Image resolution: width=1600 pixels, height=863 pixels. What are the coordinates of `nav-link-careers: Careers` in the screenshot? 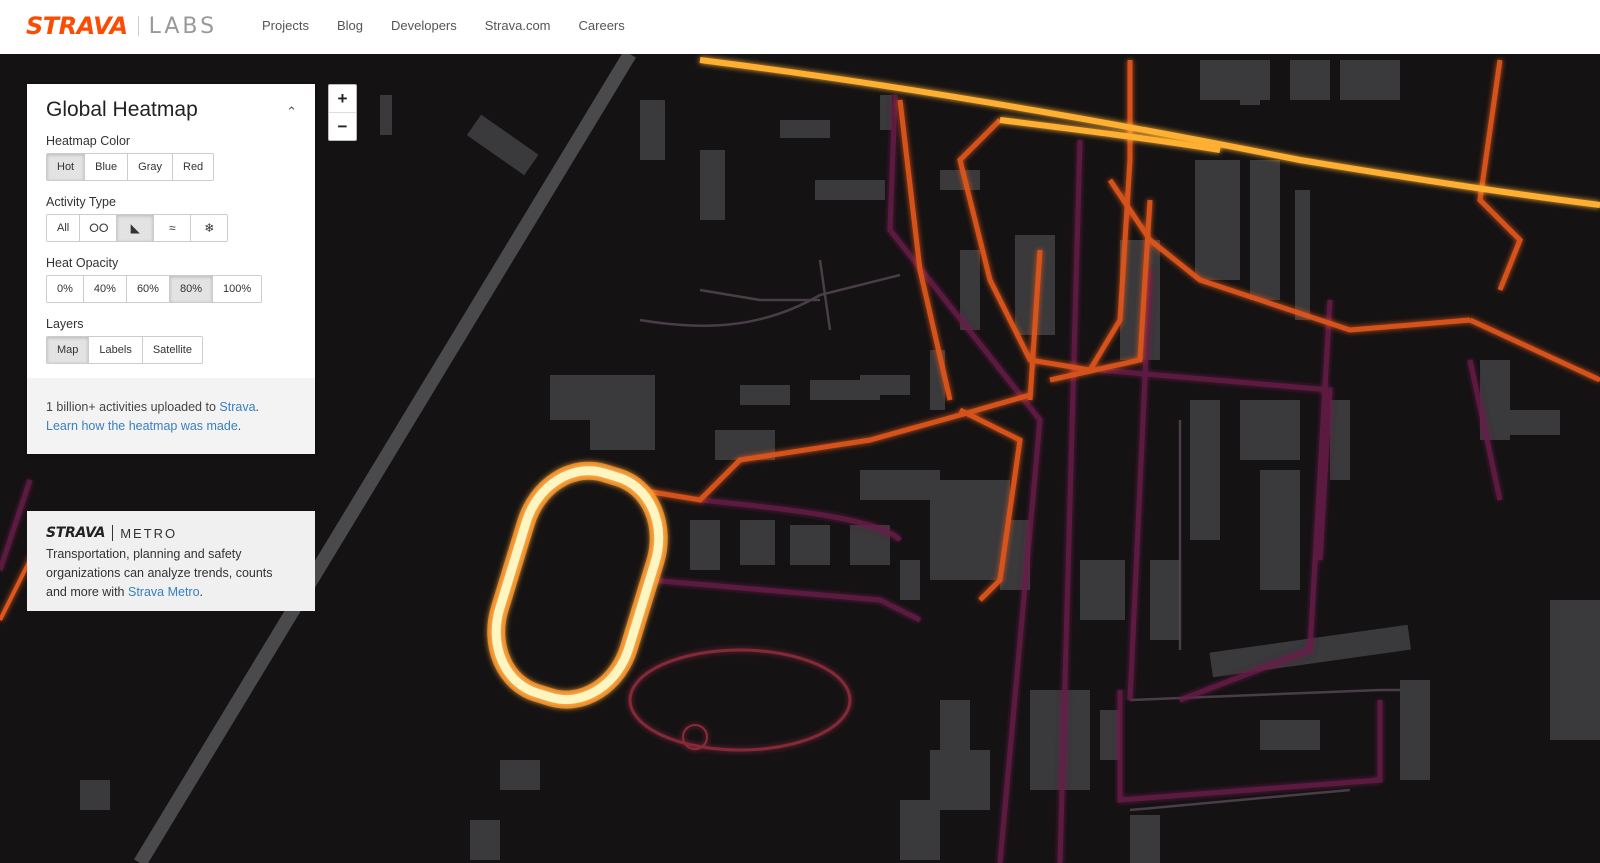 It's located at (602, 25).